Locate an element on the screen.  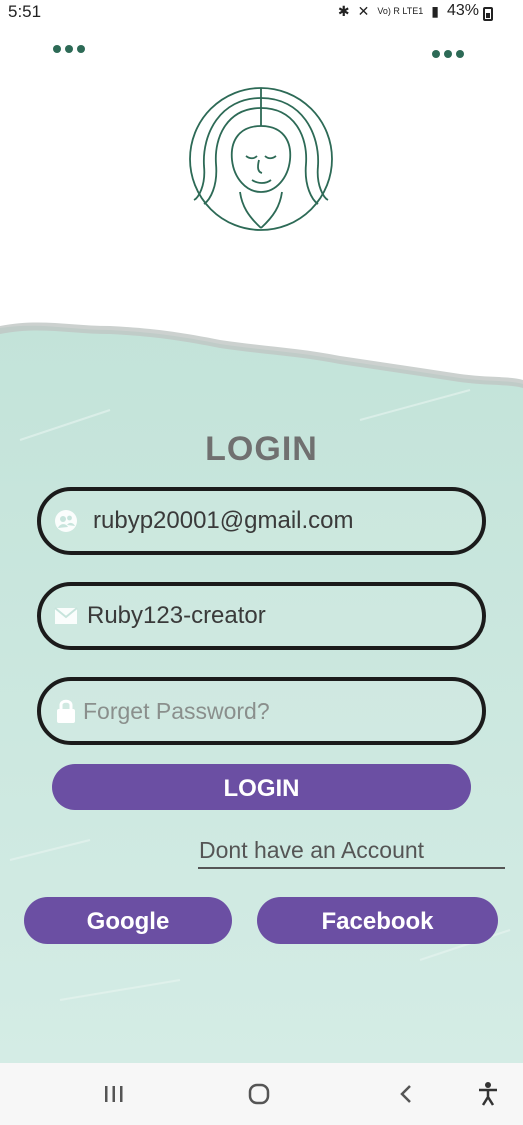
lock-icon is located at coordinates (66, 711).